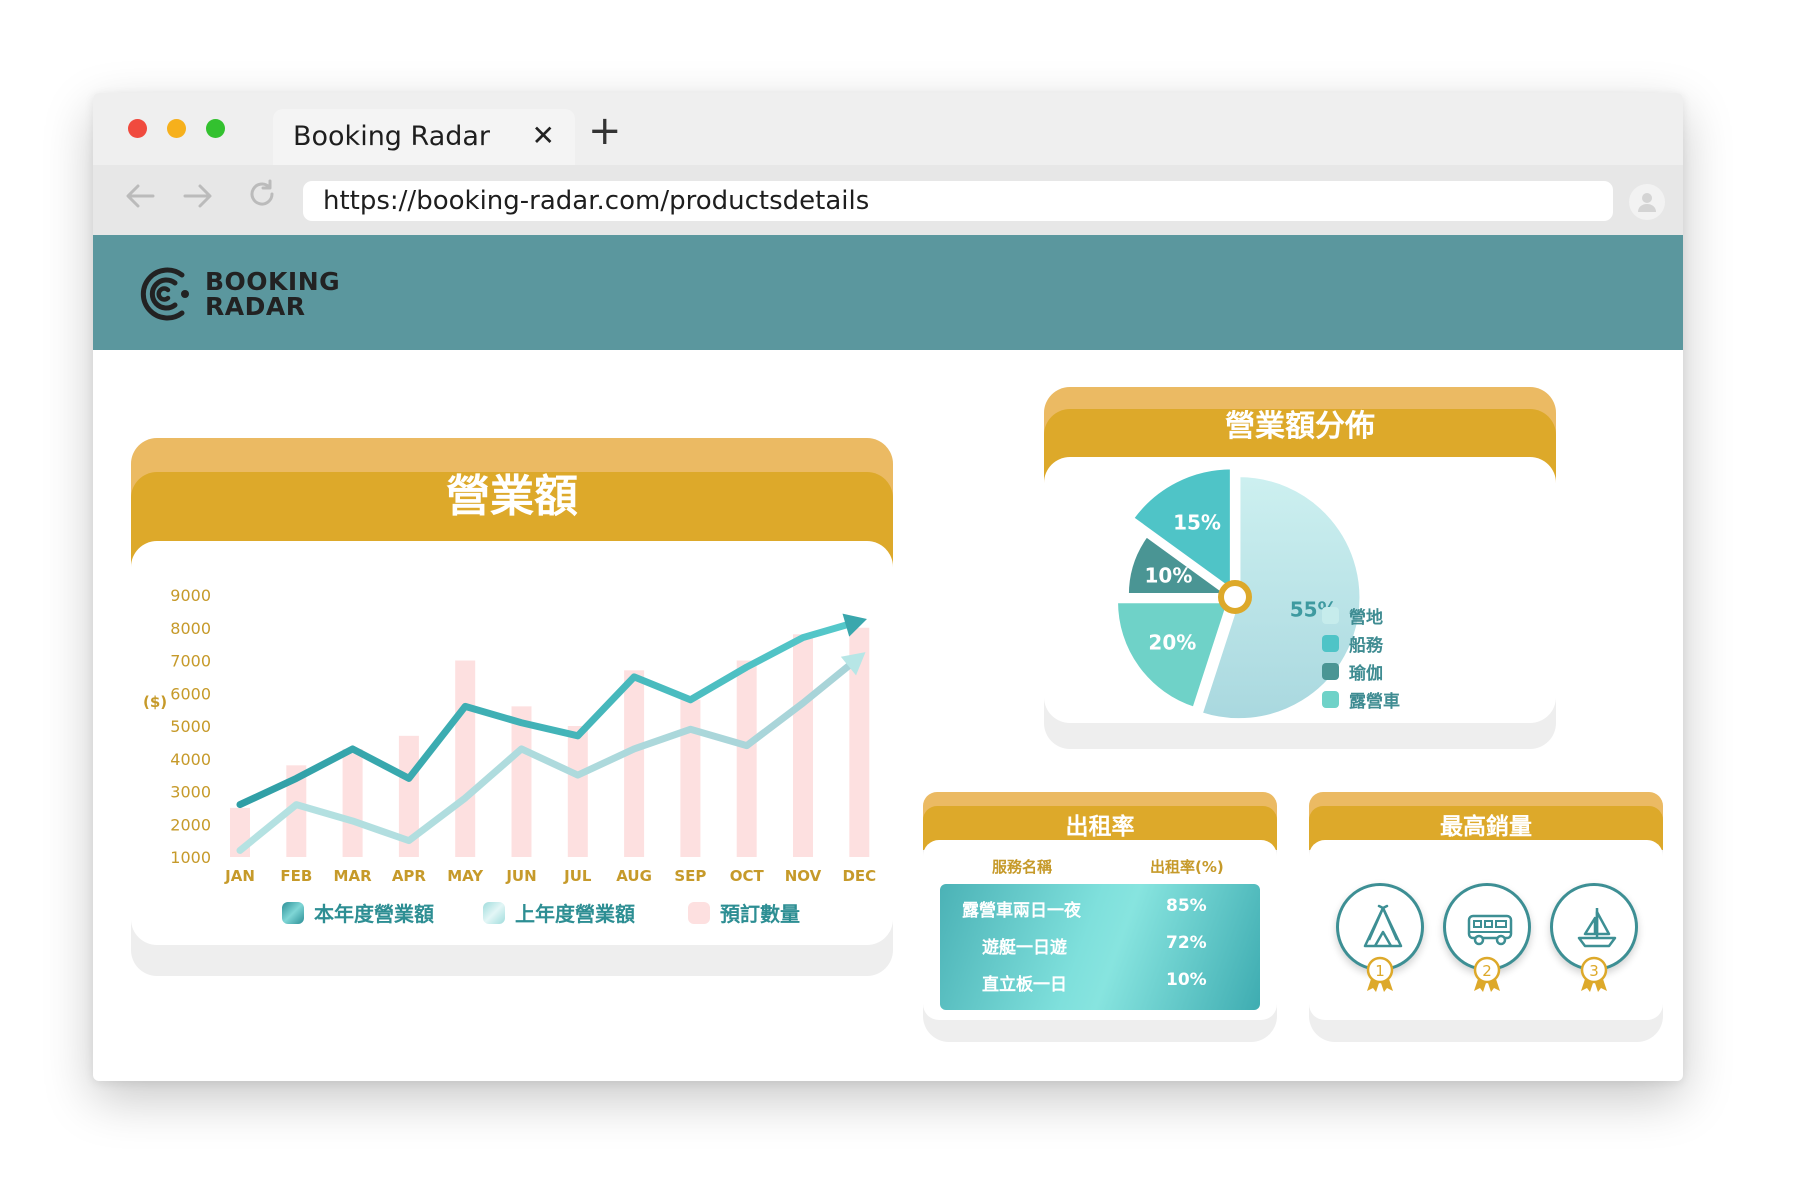 This screenshot has width=1795, height=1195. I want to click on rental-header-name: 服務名稱, so click(1022, 867).